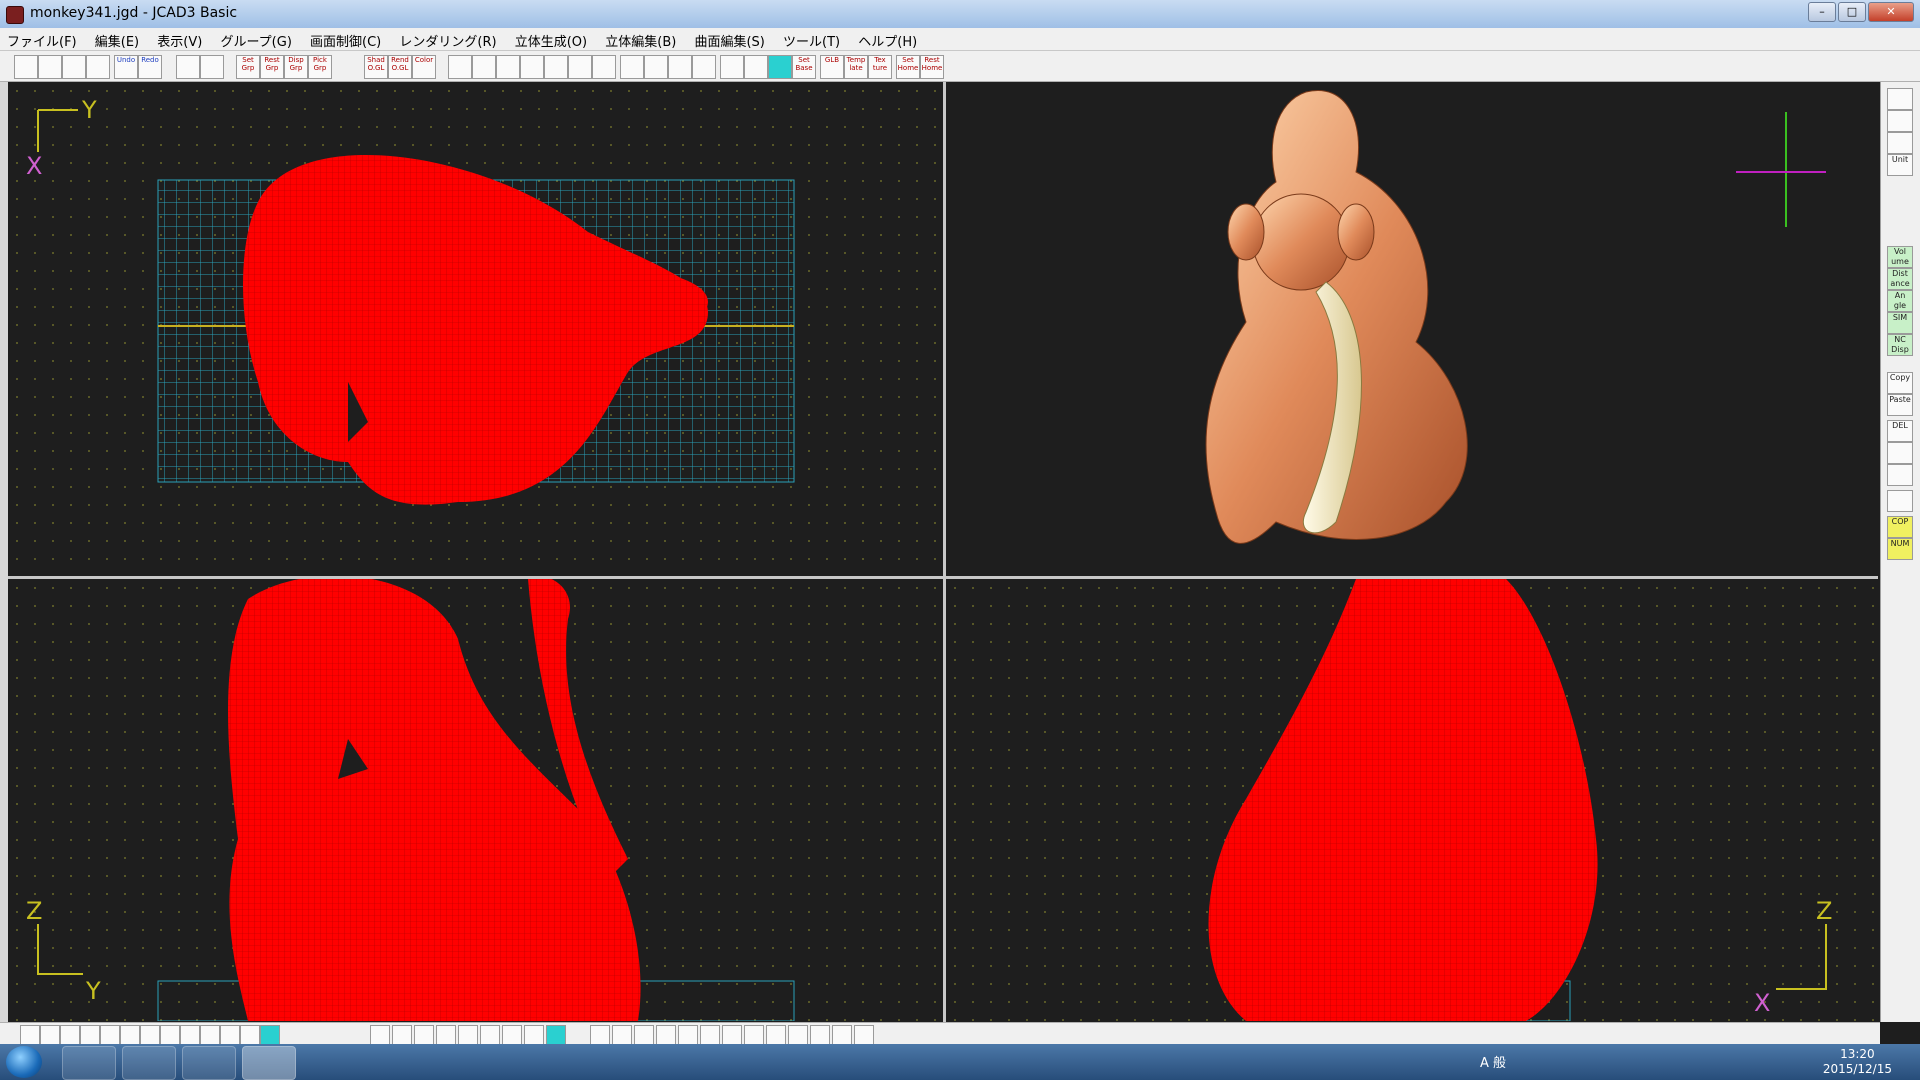  Describe the element at coordinates (842, 1035) in the screenshot. I see `bottom-tool-34-icon` at that location.